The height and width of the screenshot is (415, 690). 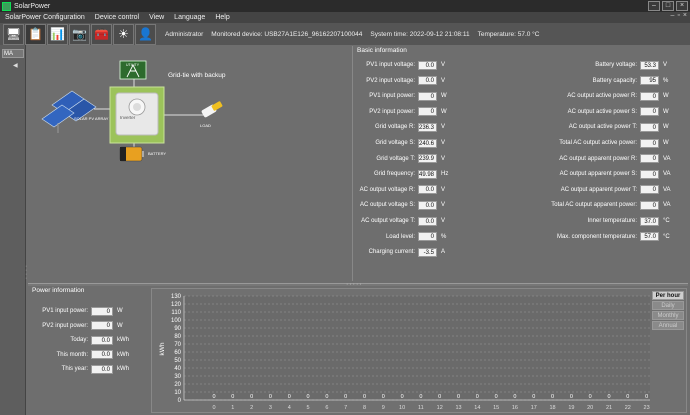 What do you see at coordinates (251, 408) in the screenshot?
I see `x-tick-label: 2` at bounding box center [251, 408].